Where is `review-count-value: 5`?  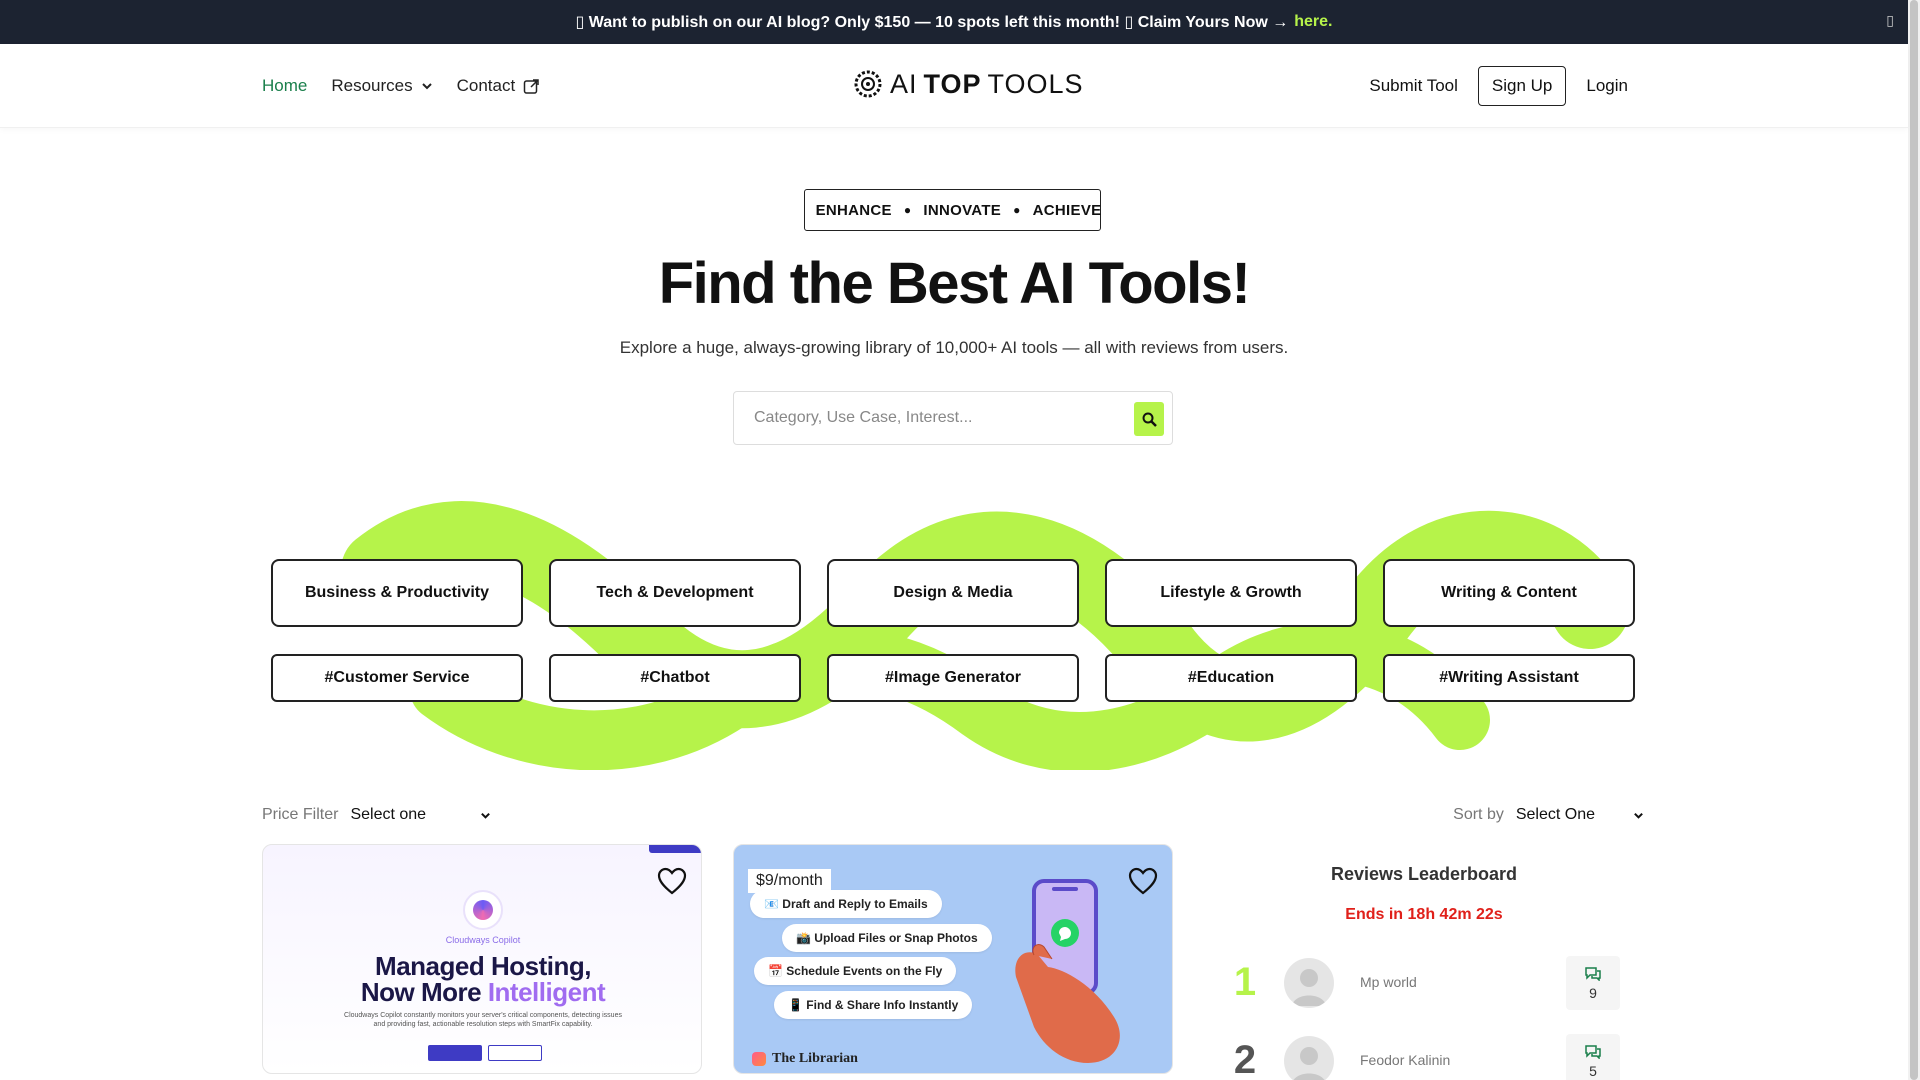 review-count-value: 5 is located at coordinates (1593, 1070).